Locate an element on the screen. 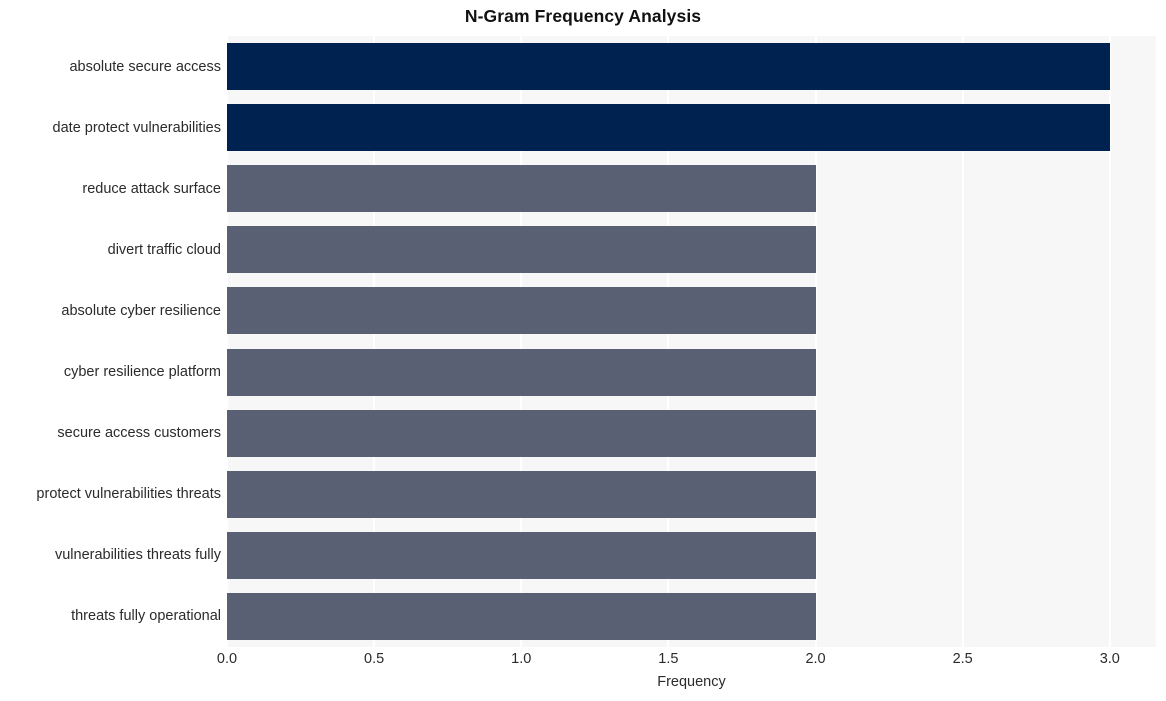 Image resolution: width=1166 pixels, height=701 pixels. x-axis-tick-label: 3.0 is located at coordinates (1109, 659).